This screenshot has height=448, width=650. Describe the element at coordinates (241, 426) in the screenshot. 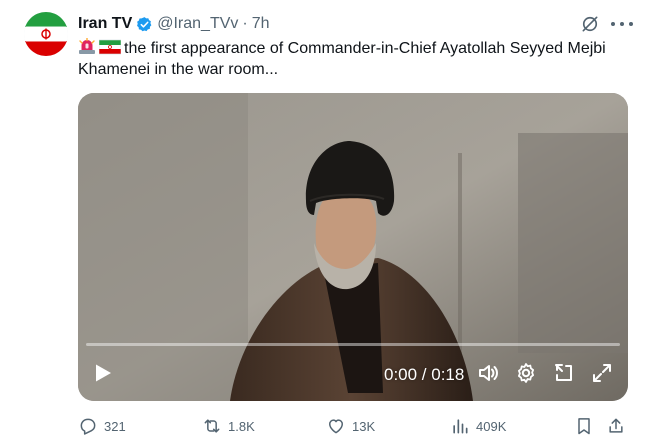

I see `repost-count: 1.8K` at that location.